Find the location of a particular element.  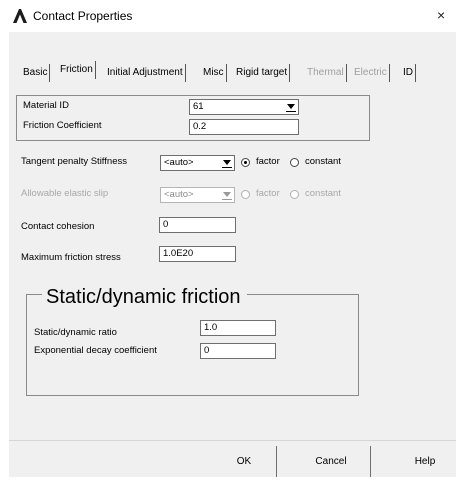

tangent-factor-label: factor is located at coordinates (268, 161).